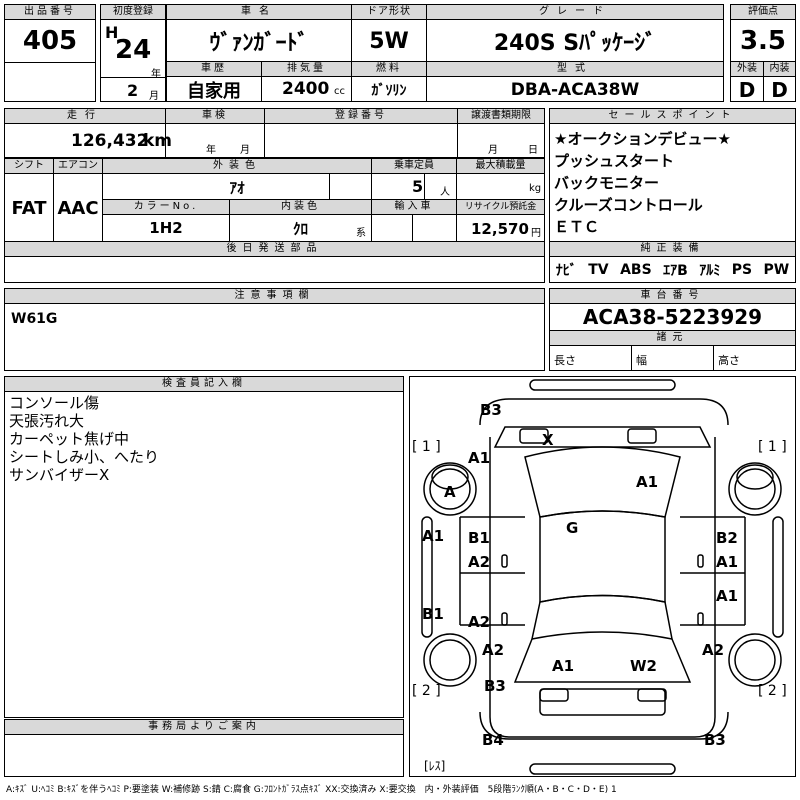  What do you see at coordinates (433, 536) in the screenshot?
I see `marker-a1-side: A1` at bounding box center [433, 536].